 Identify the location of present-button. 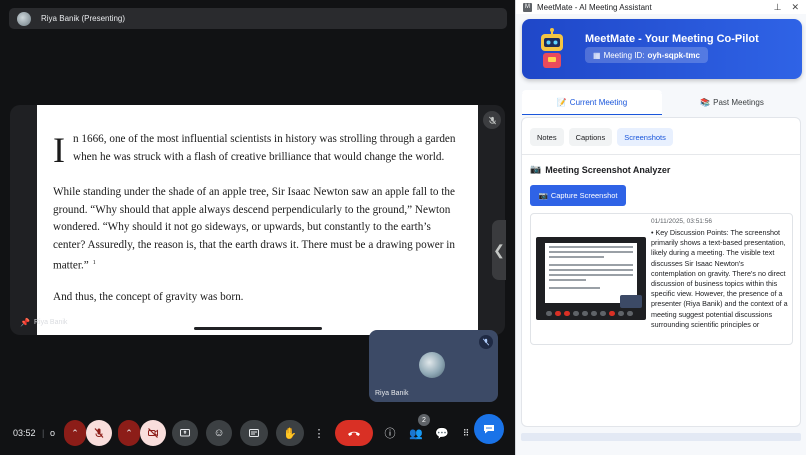
(185, 433).